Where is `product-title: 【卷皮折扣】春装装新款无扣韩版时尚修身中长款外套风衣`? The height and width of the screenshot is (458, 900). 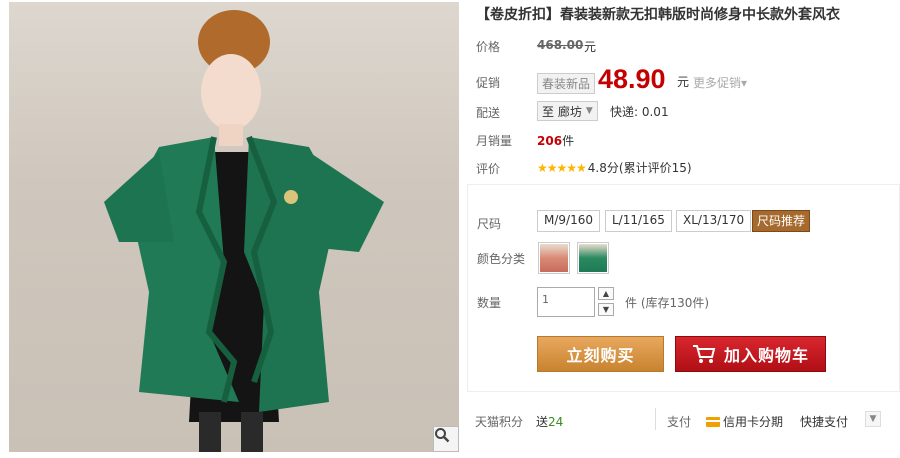 product-title: 【卷皮折扣】春装装新款无扣韩版时尚修身中长款外套风衣 is located at coordinates (658, 15).